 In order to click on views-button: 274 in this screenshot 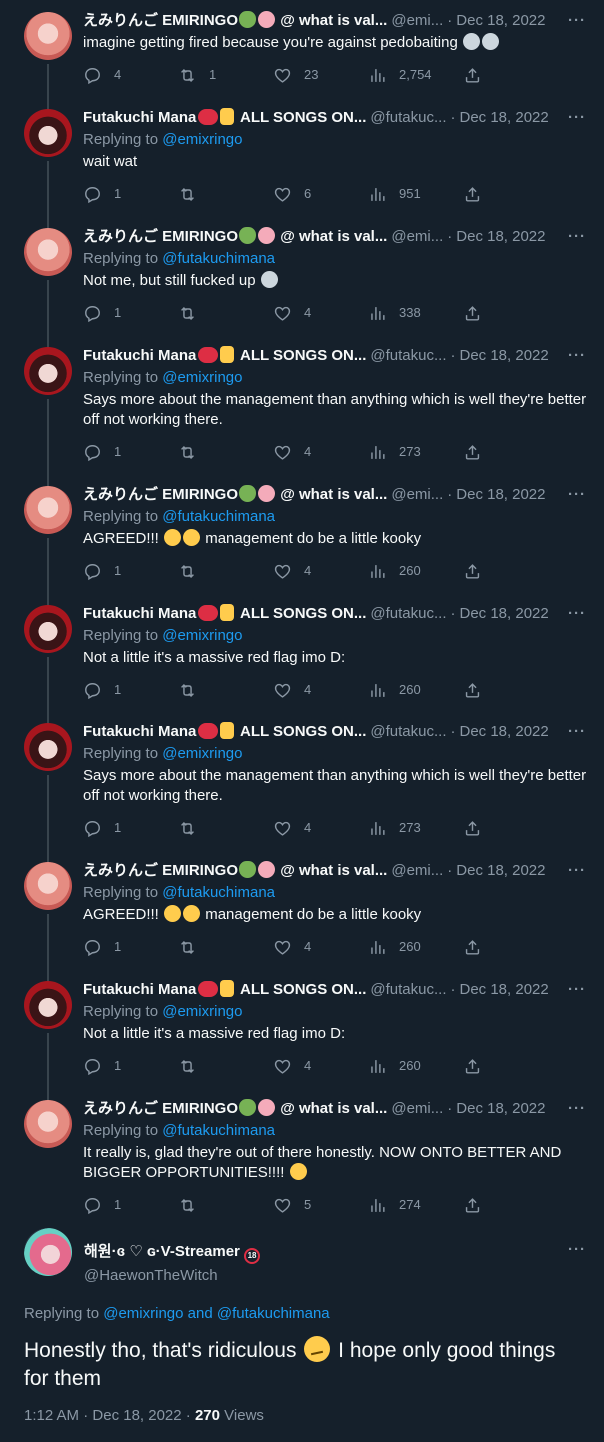, I will do `click(415, 1205)`.